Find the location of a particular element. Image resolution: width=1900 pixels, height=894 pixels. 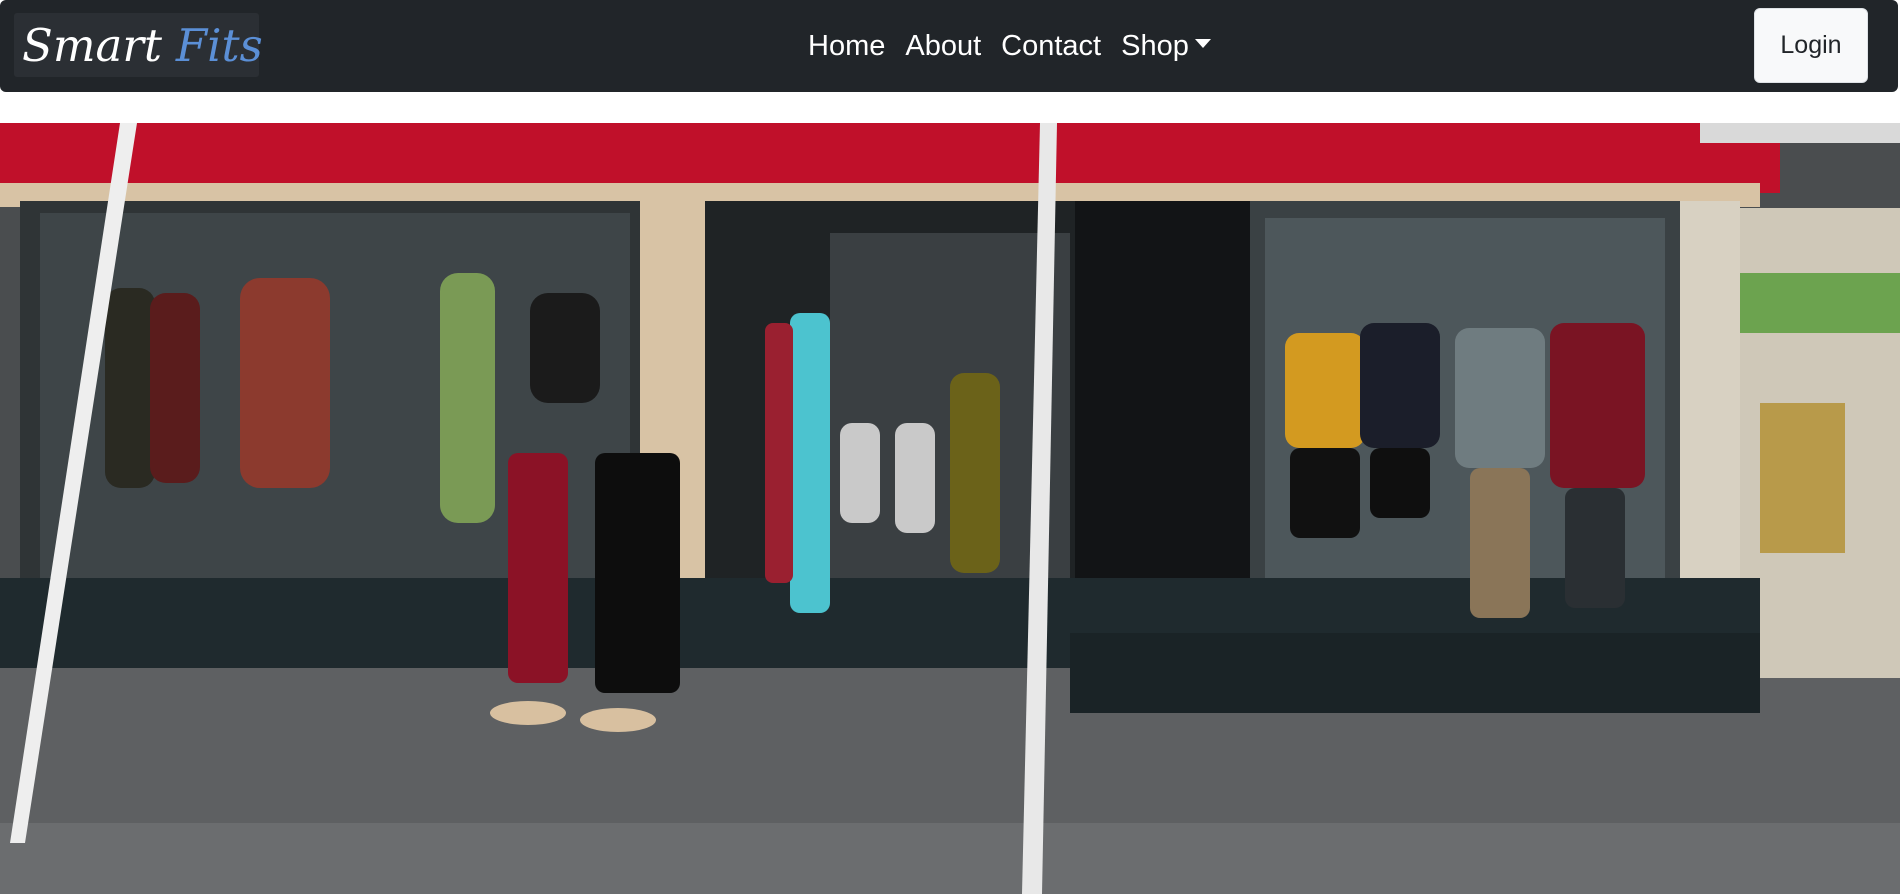

nav-links: Home About Contact Shop is located at coordinates (1009, 46).